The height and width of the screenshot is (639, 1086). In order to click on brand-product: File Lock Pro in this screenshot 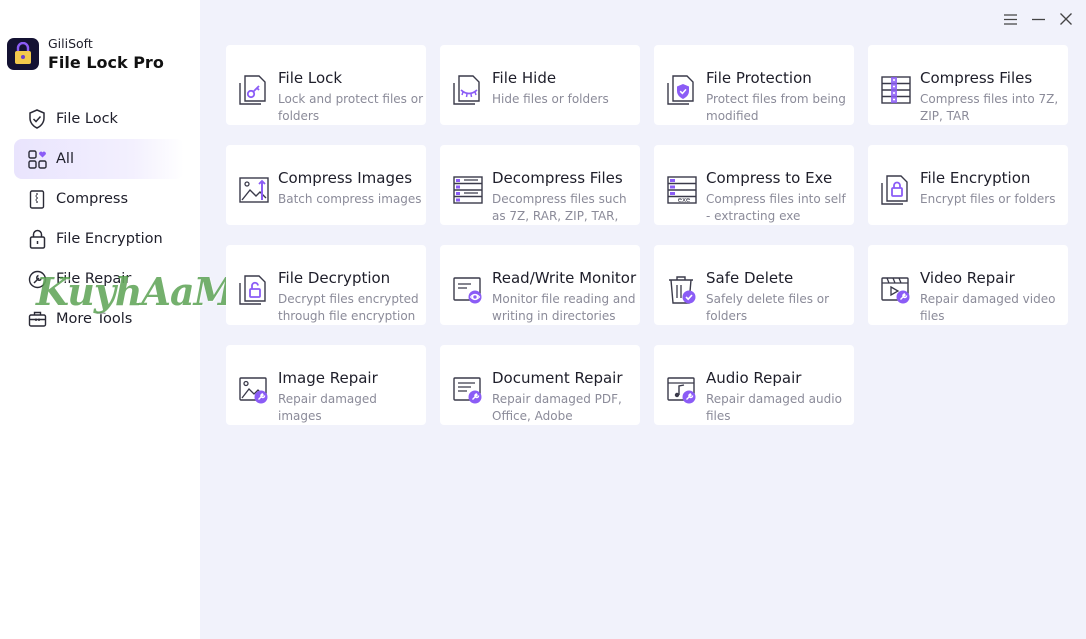, I will do `click(106, 62)`.